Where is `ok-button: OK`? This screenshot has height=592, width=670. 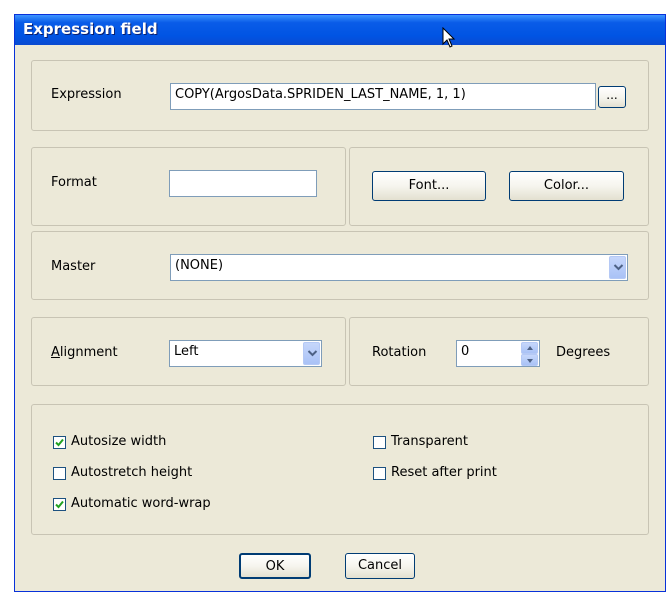
ok-button: OK is located at coordinates (275, 566).